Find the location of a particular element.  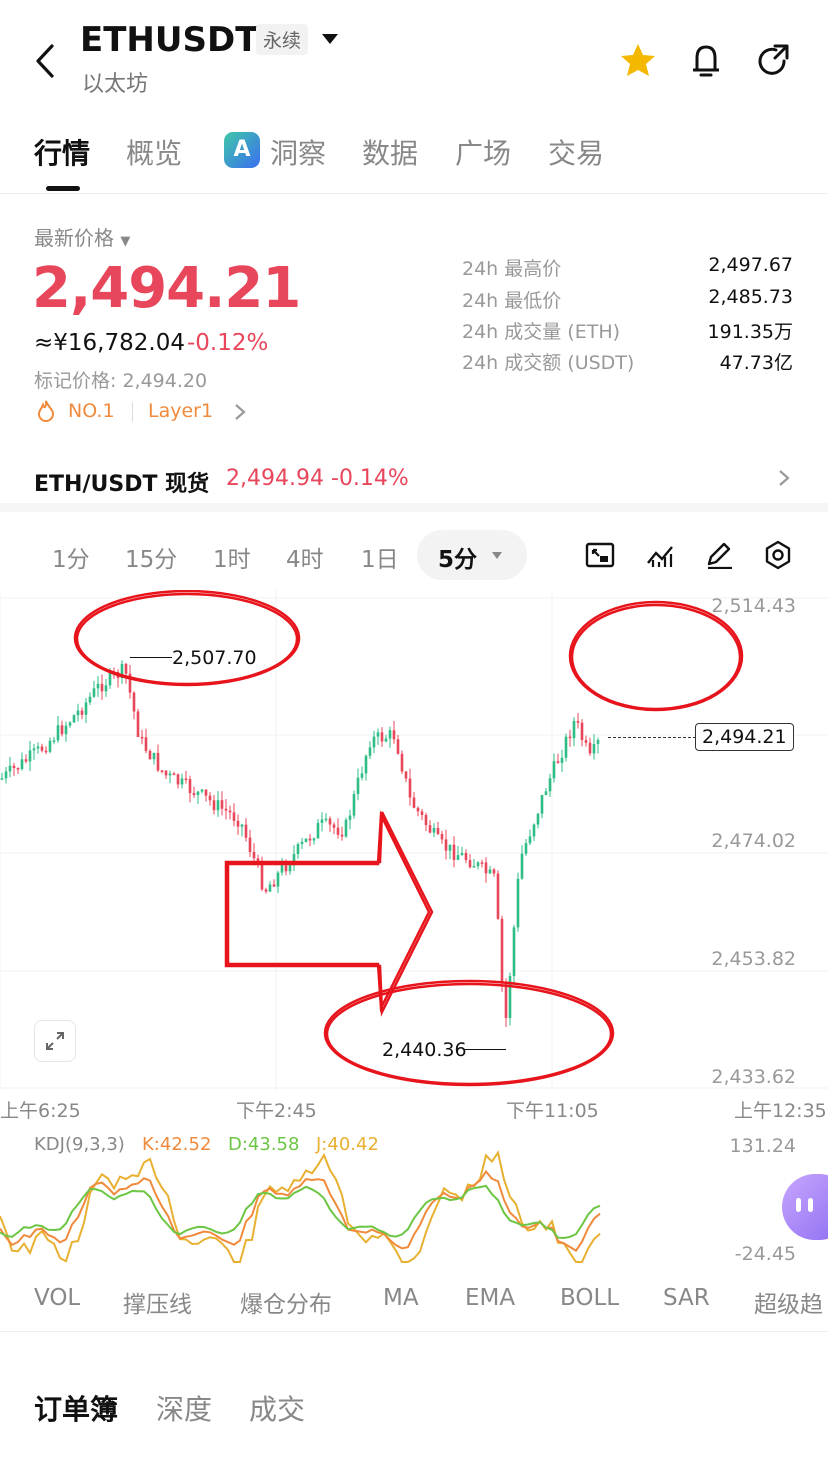

spot-price: 2,494.94 is located at coordinates (275, 478).